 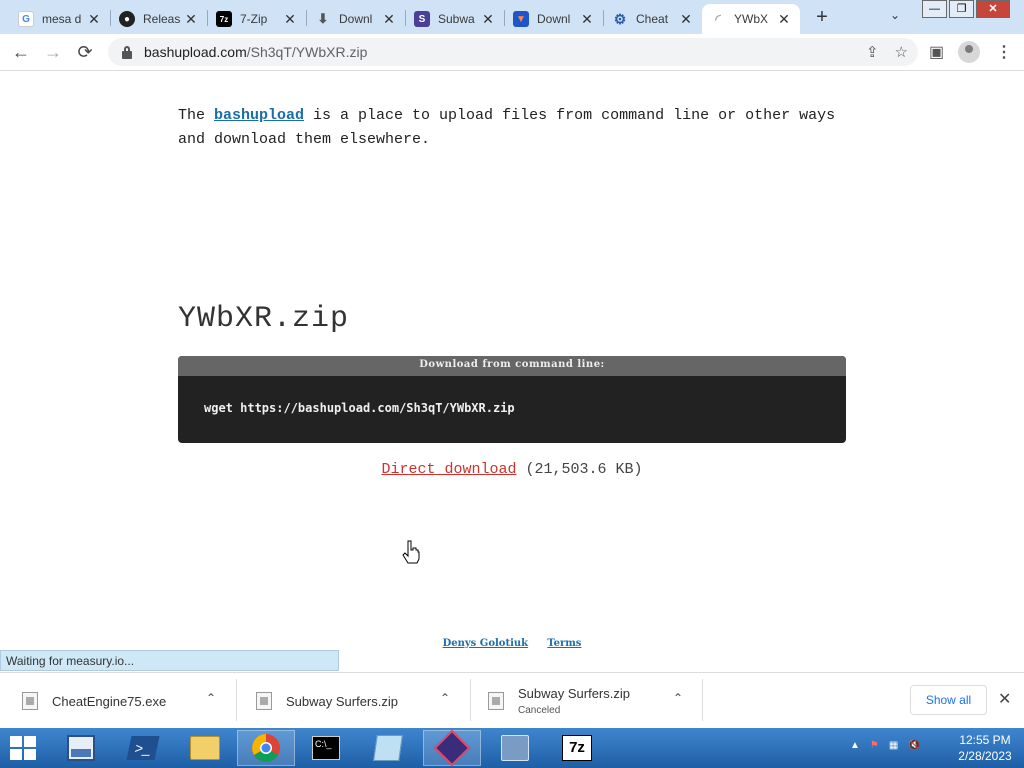 What do you see at coordinates (901, 52) in the screenshot?
I see `bookmark-star-icon: ☆` at bounding box center [901, 52].